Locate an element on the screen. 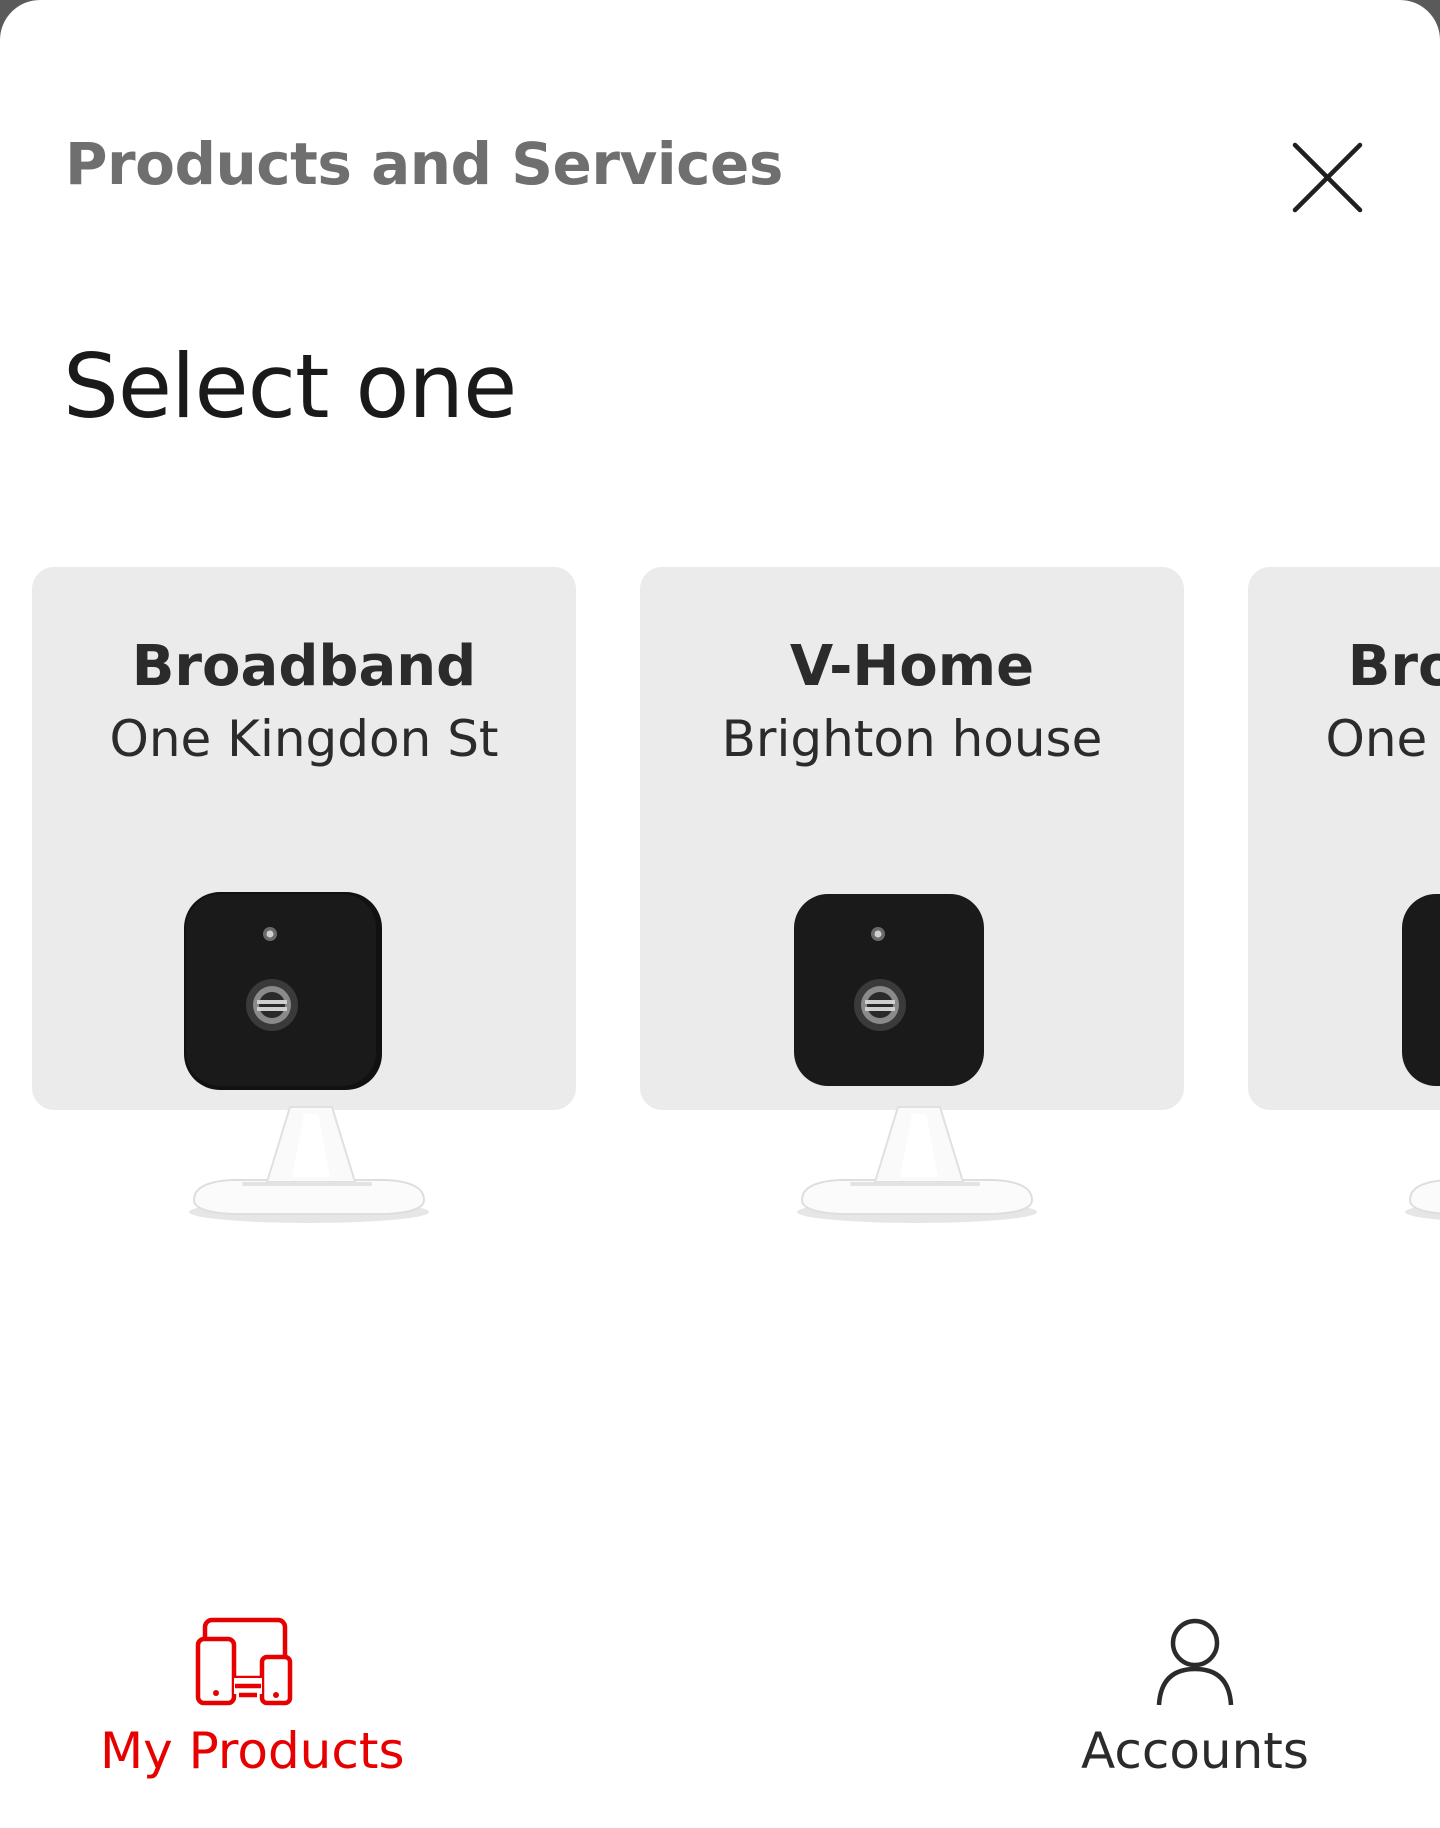  card-subtitle: Brighton house is located at coordinates (912, 739).